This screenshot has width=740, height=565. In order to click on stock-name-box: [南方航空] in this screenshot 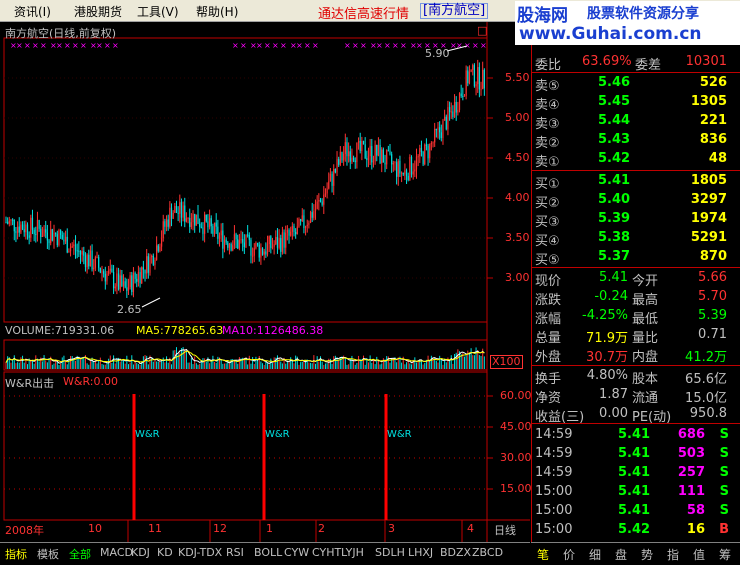, I will do `click(454, 11)`.